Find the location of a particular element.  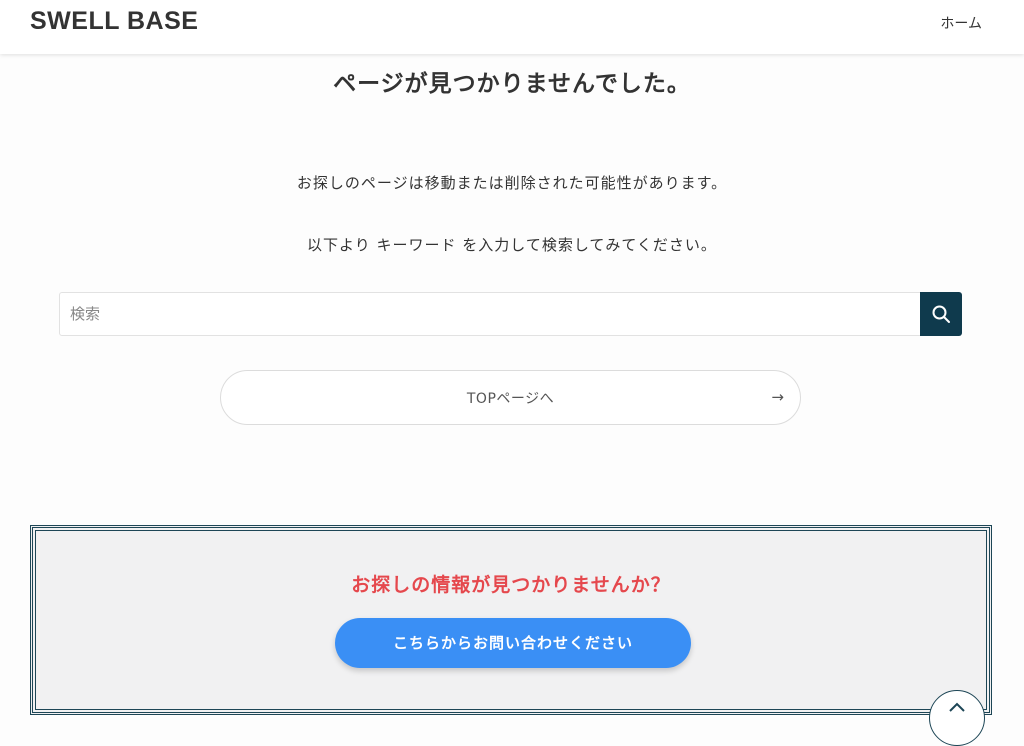

search-button is located at coordinates (941, 314).